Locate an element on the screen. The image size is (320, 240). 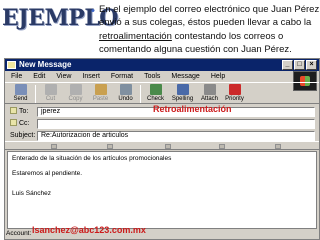
menu-message: Message is located at coordinates (185, 76).